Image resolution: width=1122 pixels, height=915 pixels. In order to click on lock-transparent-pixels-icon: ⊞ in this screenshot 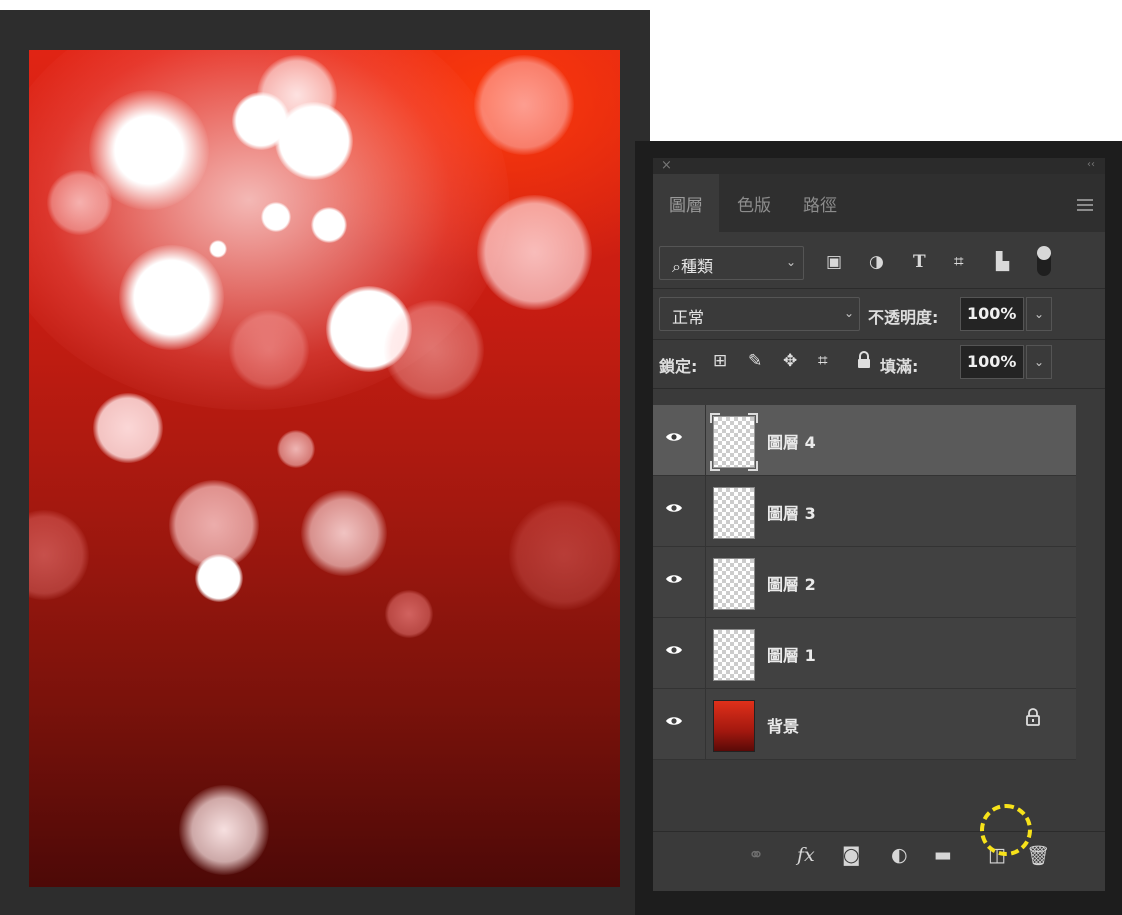, I will do `click(720, 361)`.